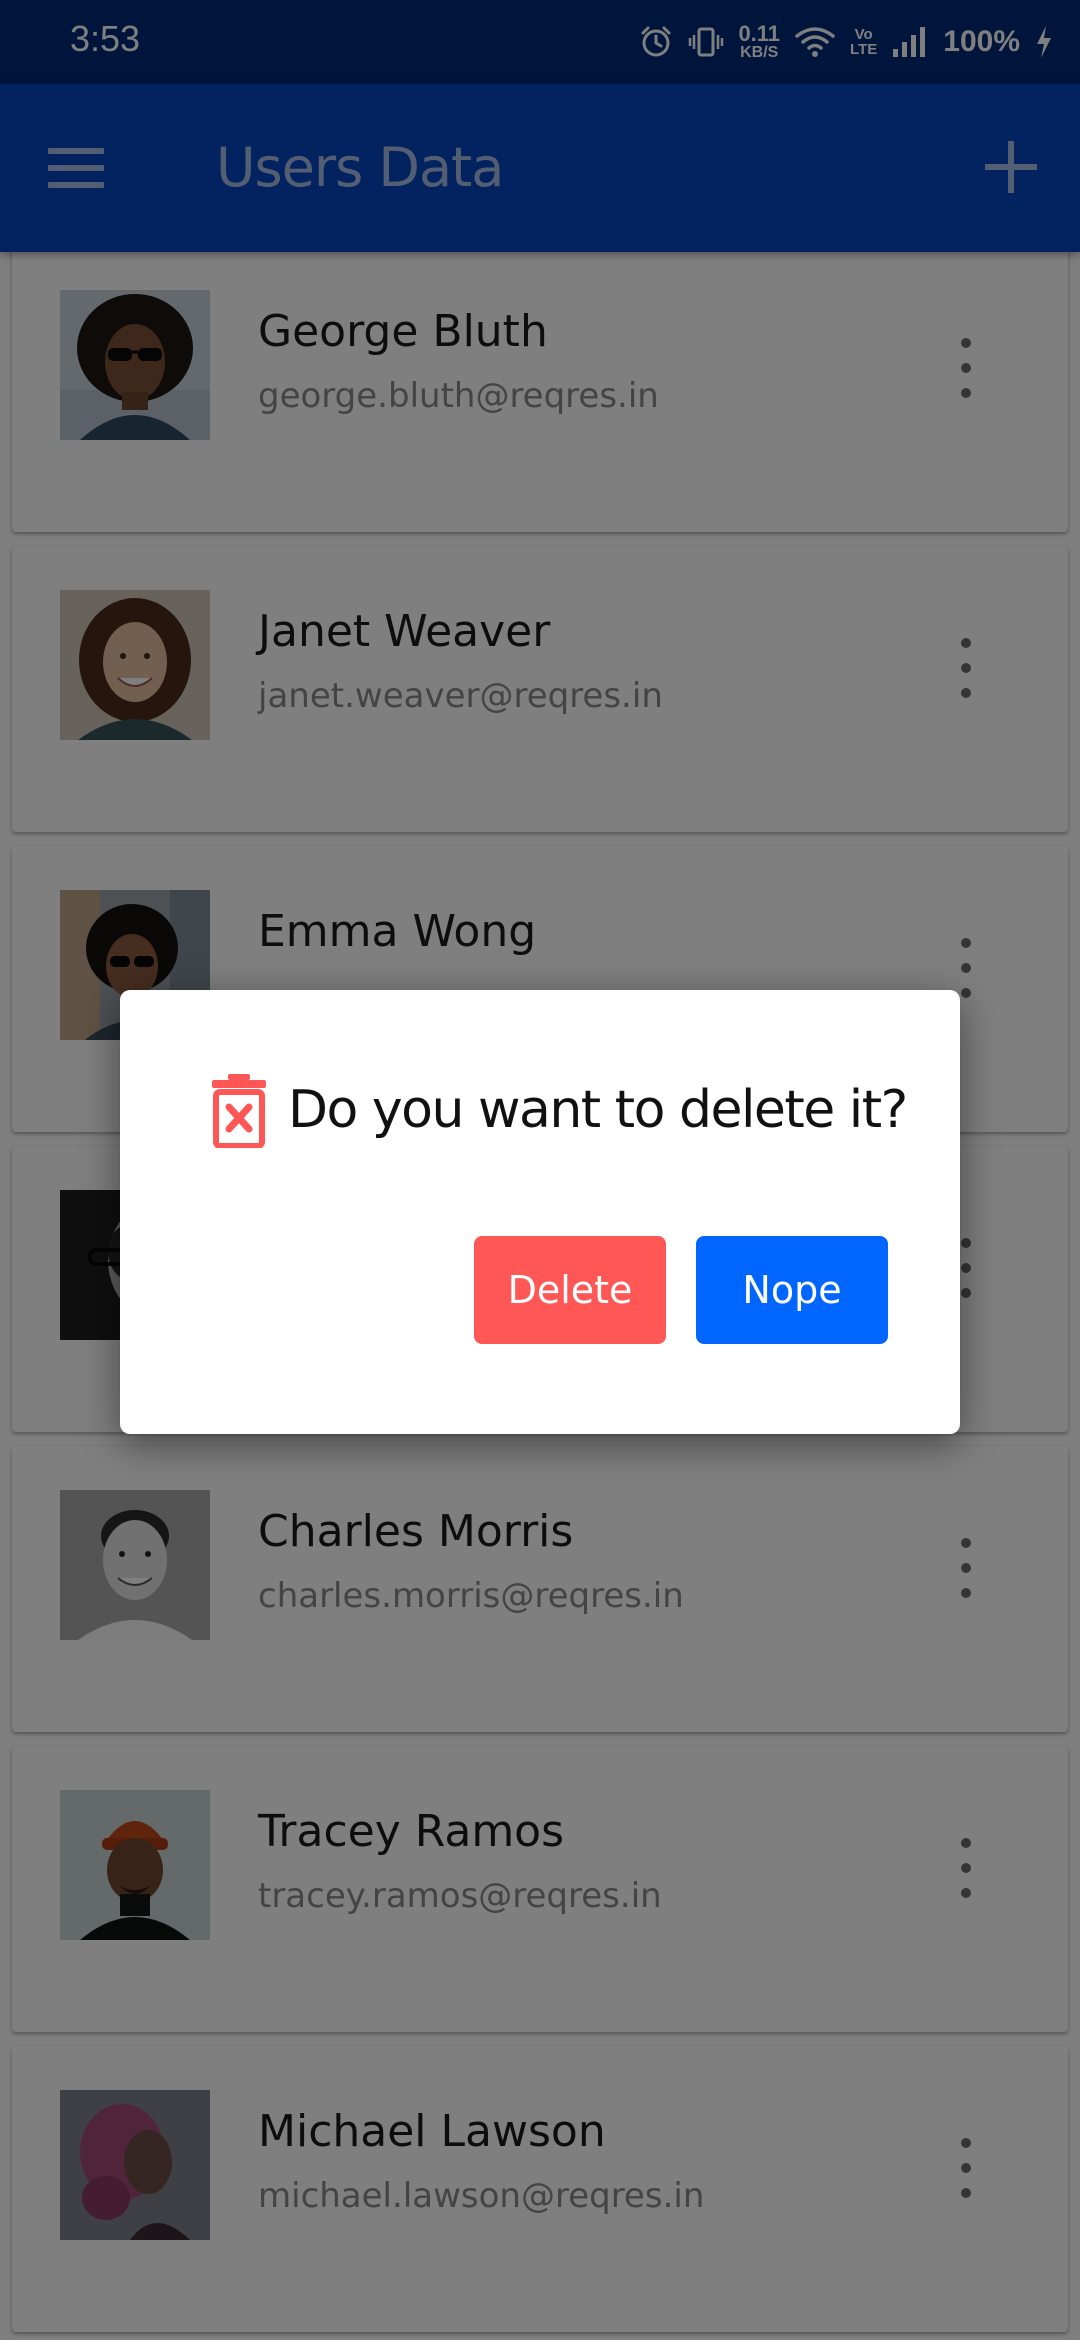 This screenshot has width=1080, height=2340. Describe the element at coordinates (239, 1110) in the screenshot. I see `trash-x-icon` at that location.